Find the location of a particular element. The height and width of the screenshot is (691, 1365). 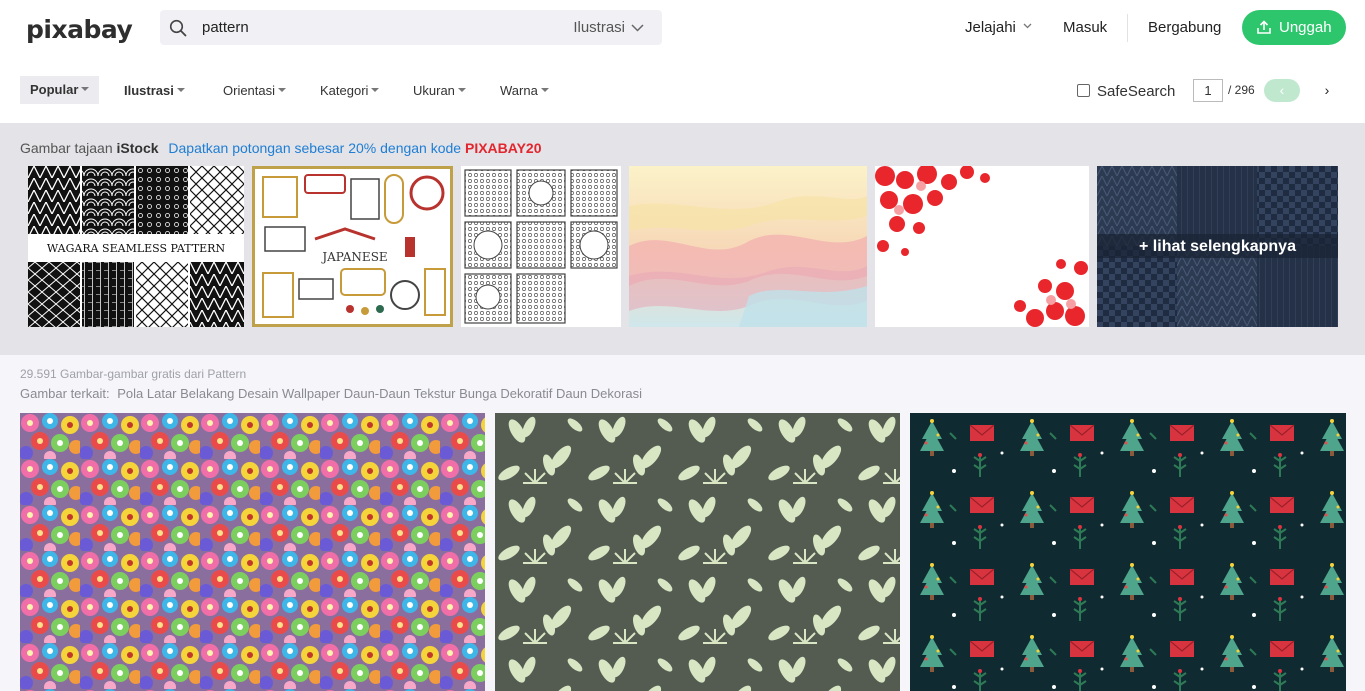

explore-menu: Jelajahi is located at coordinates (998, 27).